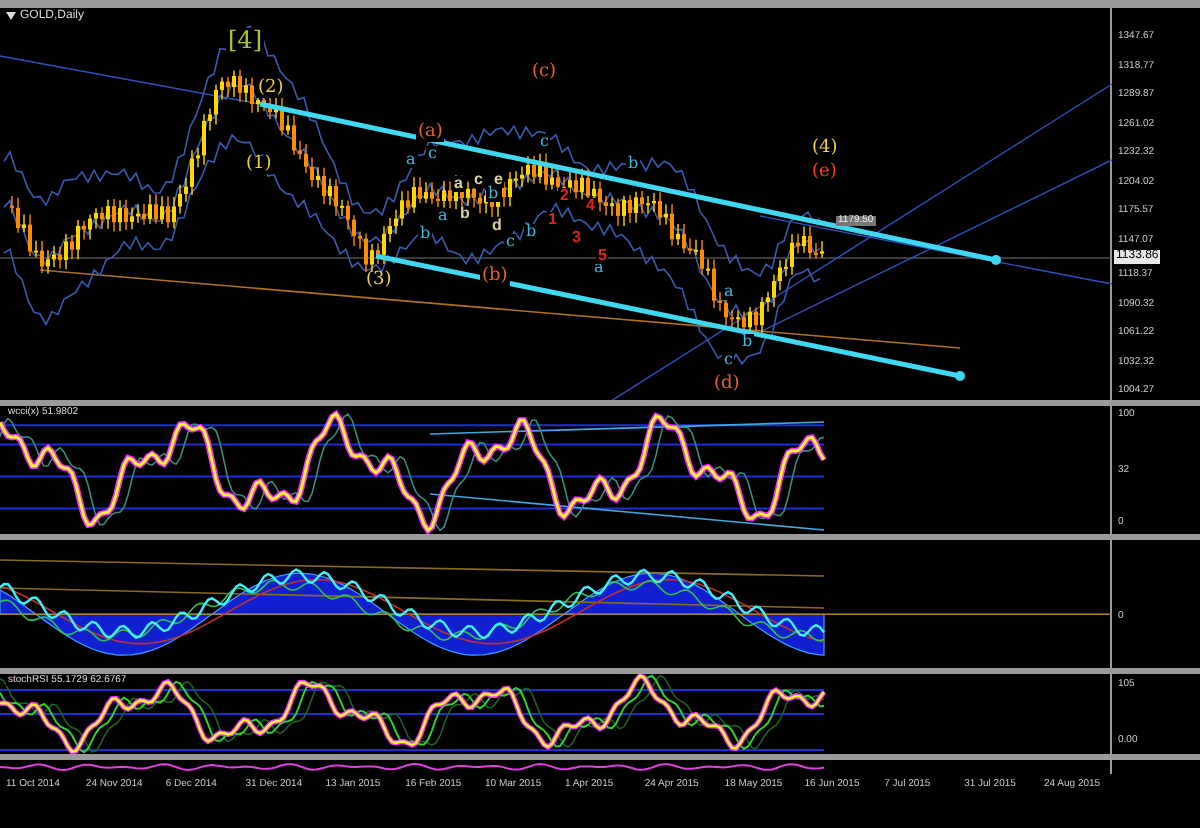 The width and height of the screenshot is (1200, 828). What do you see at coordinates (590, 206) in the screenshot?
I see `wave-label: 4` at bounding box center [590, 206].